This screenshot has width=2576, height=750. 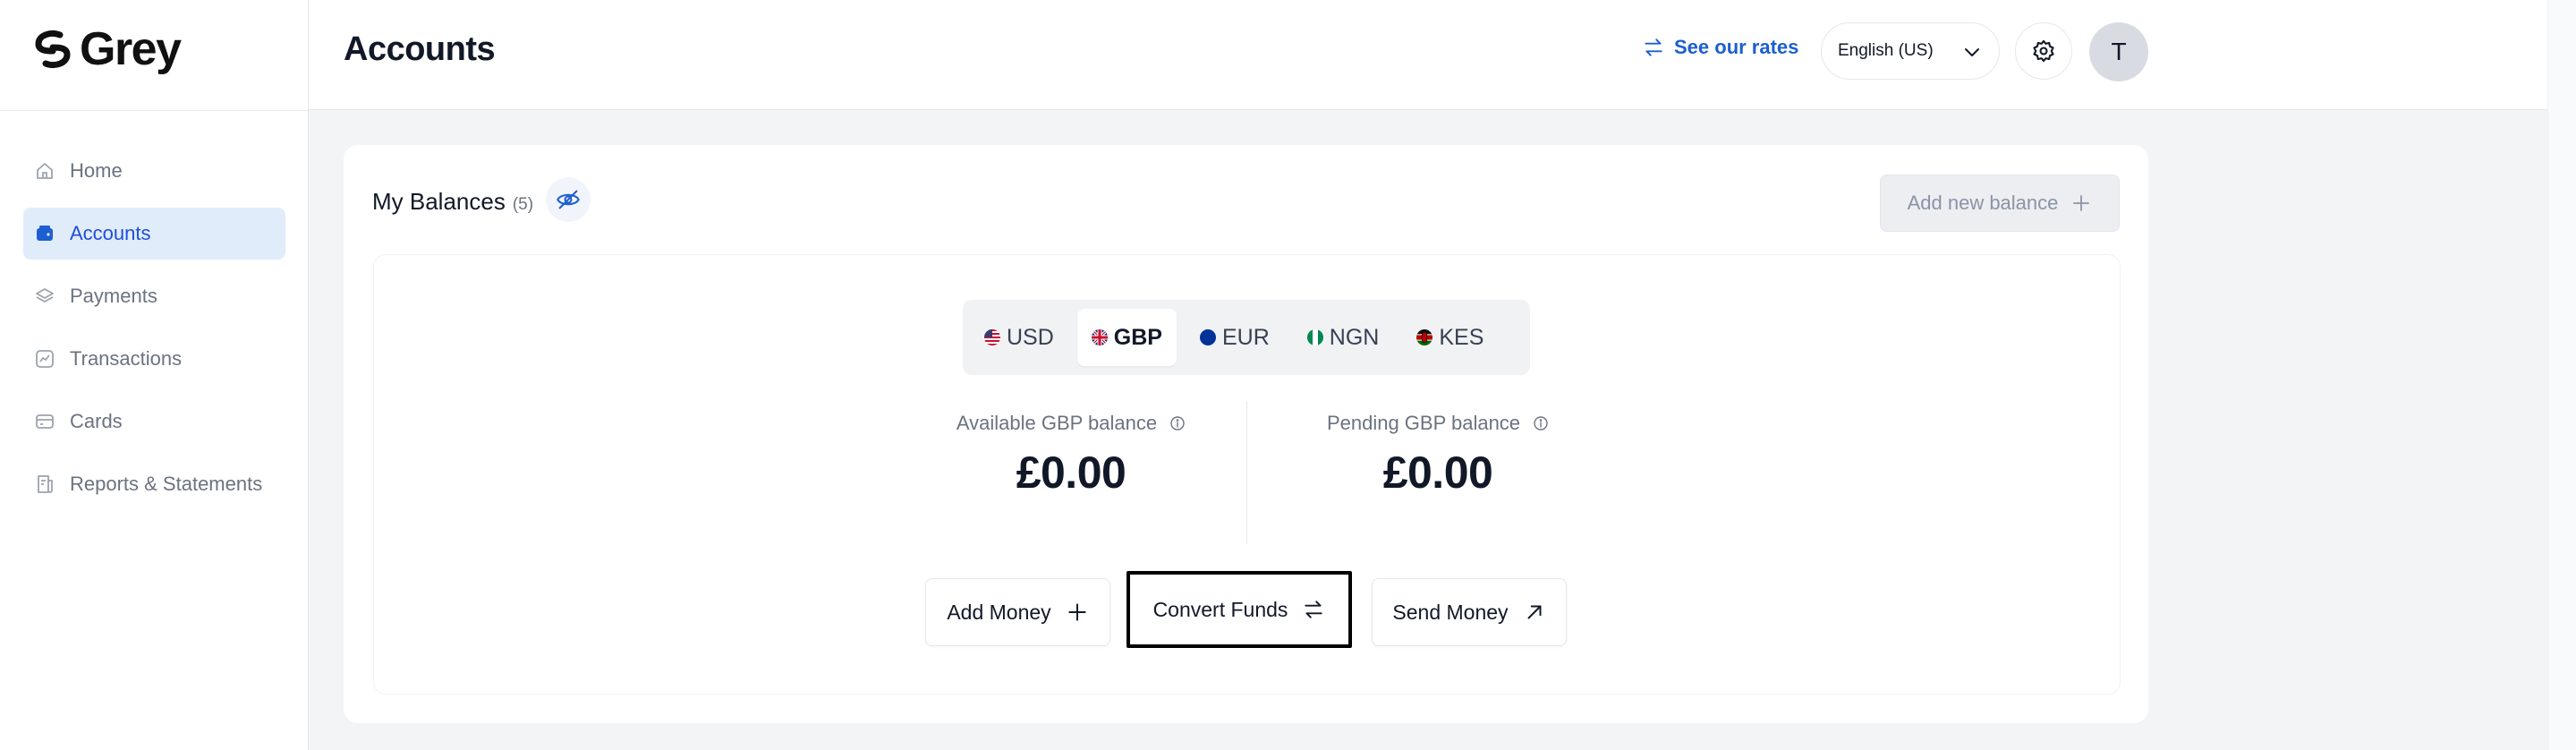 What do you see at coordinates (113, 296) in the screenshot?
I see `sidebar-item-label: Payments` at bounding box center [113, 296].